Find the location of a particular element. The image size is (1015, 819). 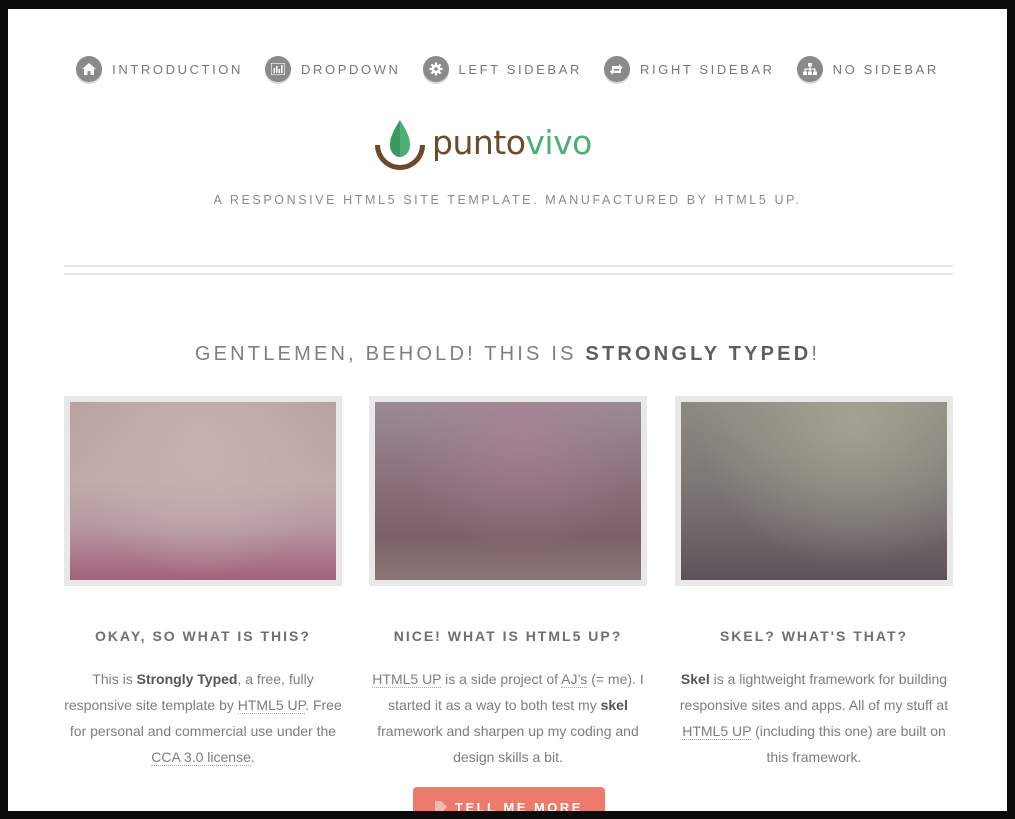

nav-label: LEFT SIDEBAR is located at coordinates (520, 69).